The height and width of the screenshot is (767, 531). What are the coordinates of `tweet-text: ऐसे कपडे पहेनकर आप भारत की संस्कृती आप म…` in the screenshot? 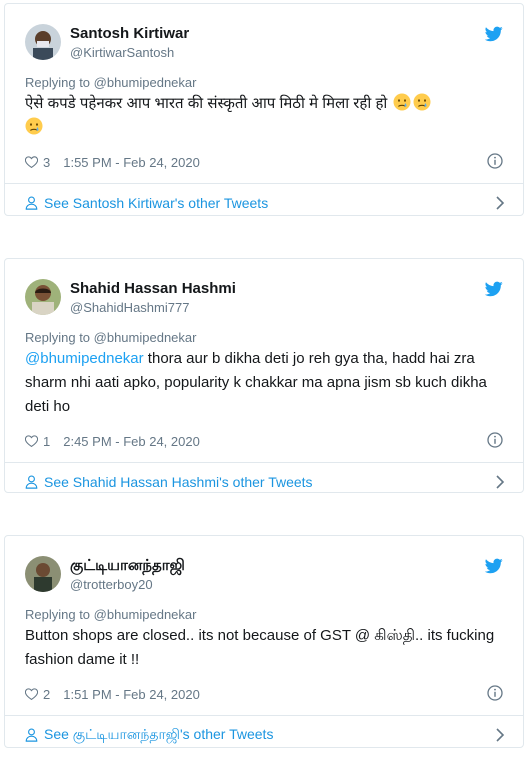 It's located at (264, 116).